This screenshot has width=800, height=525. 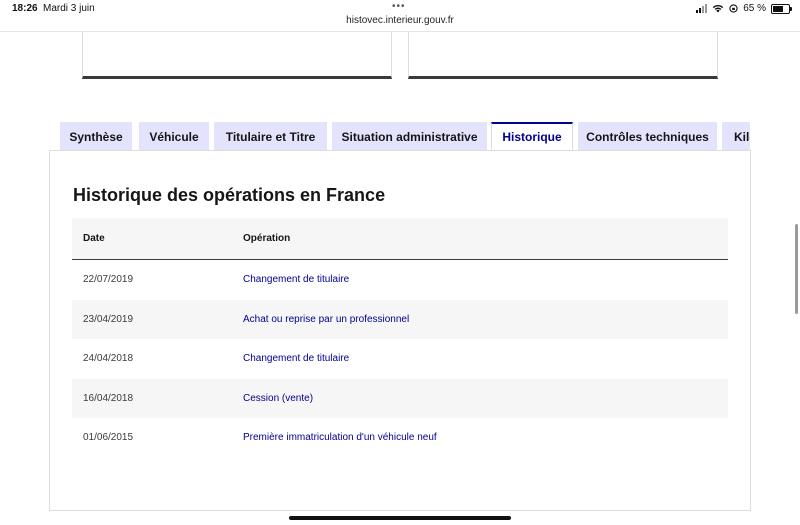 I want to click on row-date: 24/04/2018, so click(x=108, y=358).